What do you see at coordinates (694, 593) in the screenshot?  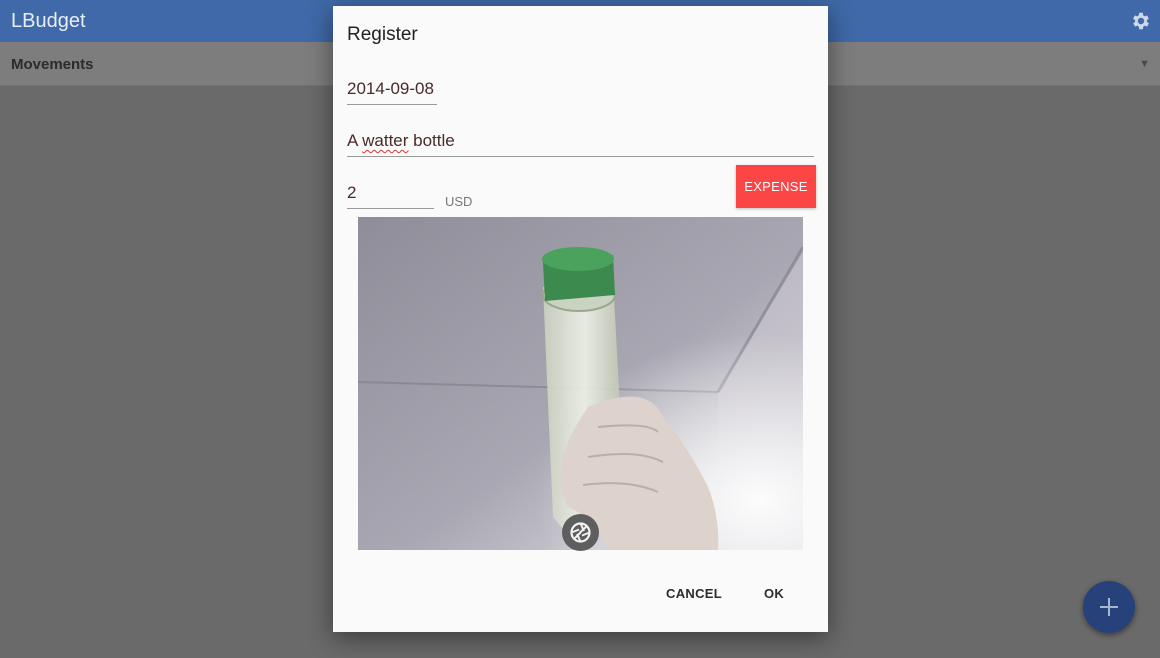 I see `cancel-button: CANCEL` at bounding box center [694, 593].